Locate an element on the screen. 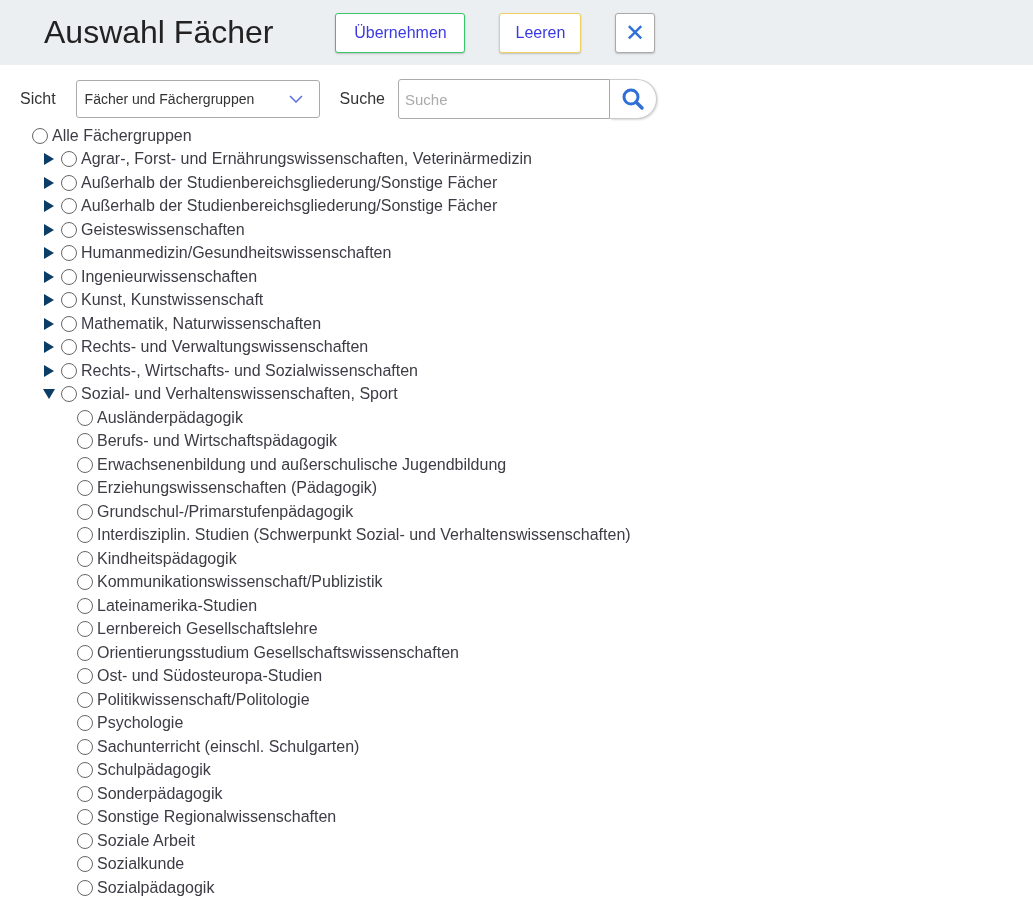 This screenshot has height=906, width=1033. tree-item-label: Rechts-, Wirtschafts- und Sozialwissenschaften is located at coordinates (249, 370).